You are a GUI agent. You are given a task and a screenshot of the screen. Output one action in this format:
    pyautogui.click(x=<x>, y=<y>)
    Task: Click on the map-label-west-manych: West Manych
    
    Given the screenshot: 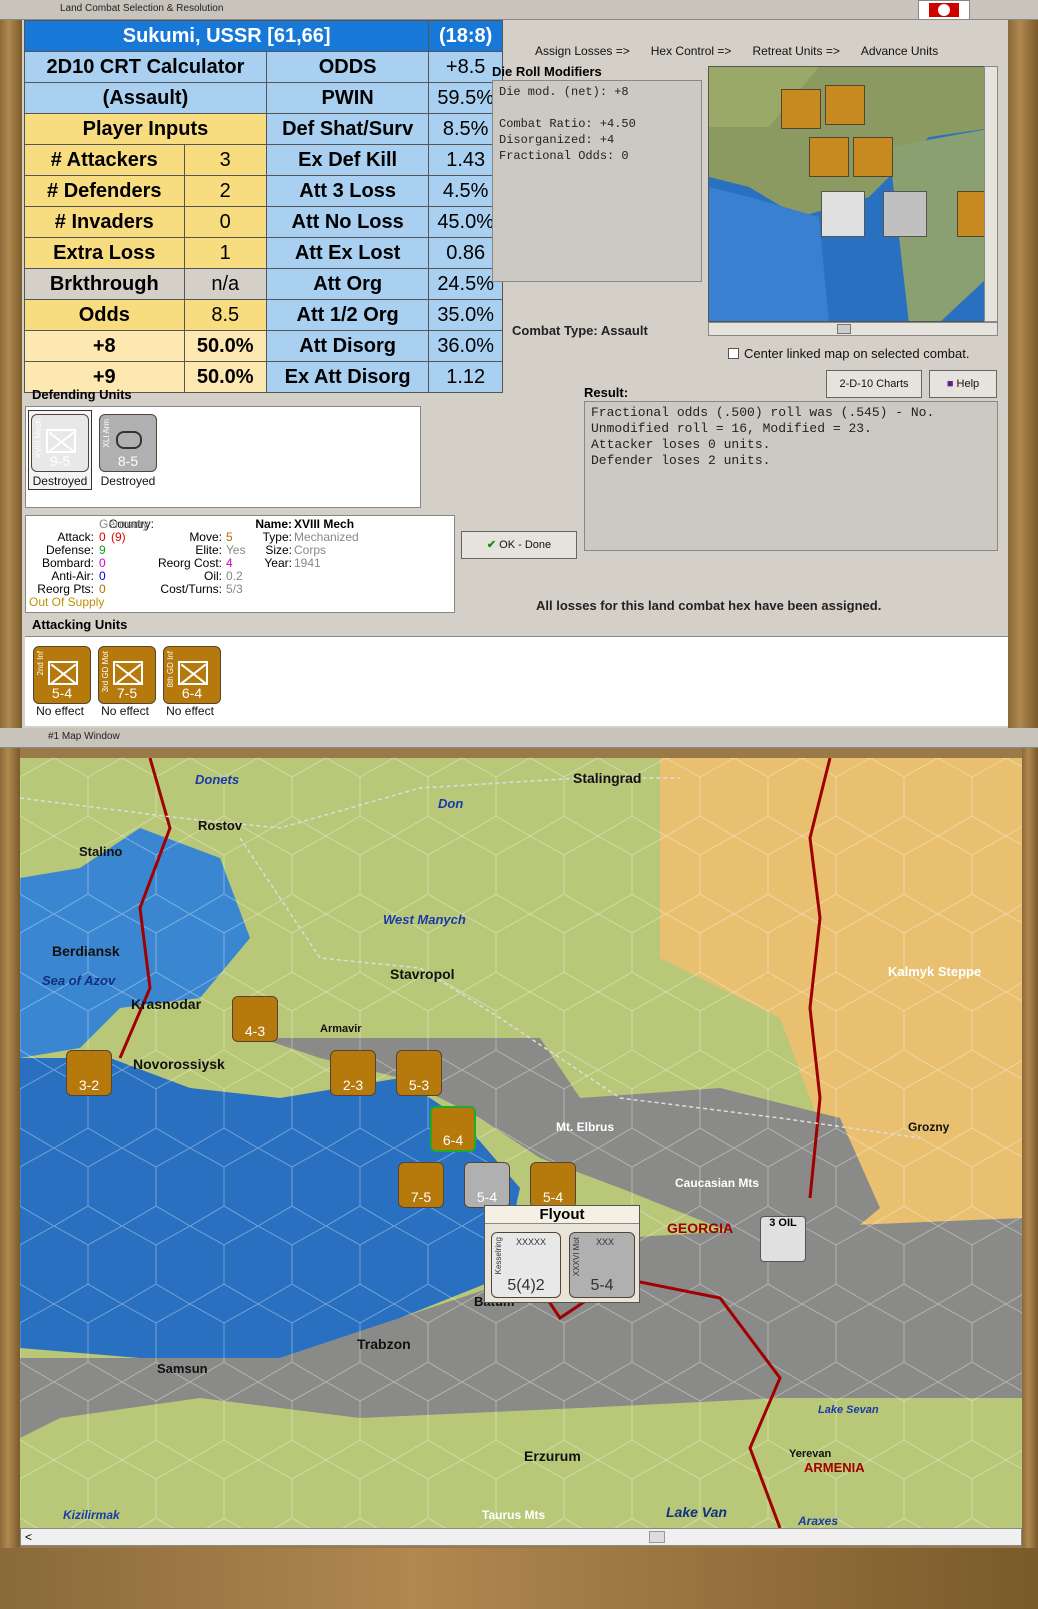 What is the action you would take?
    pyautogui.click(x=424, y=919)
    